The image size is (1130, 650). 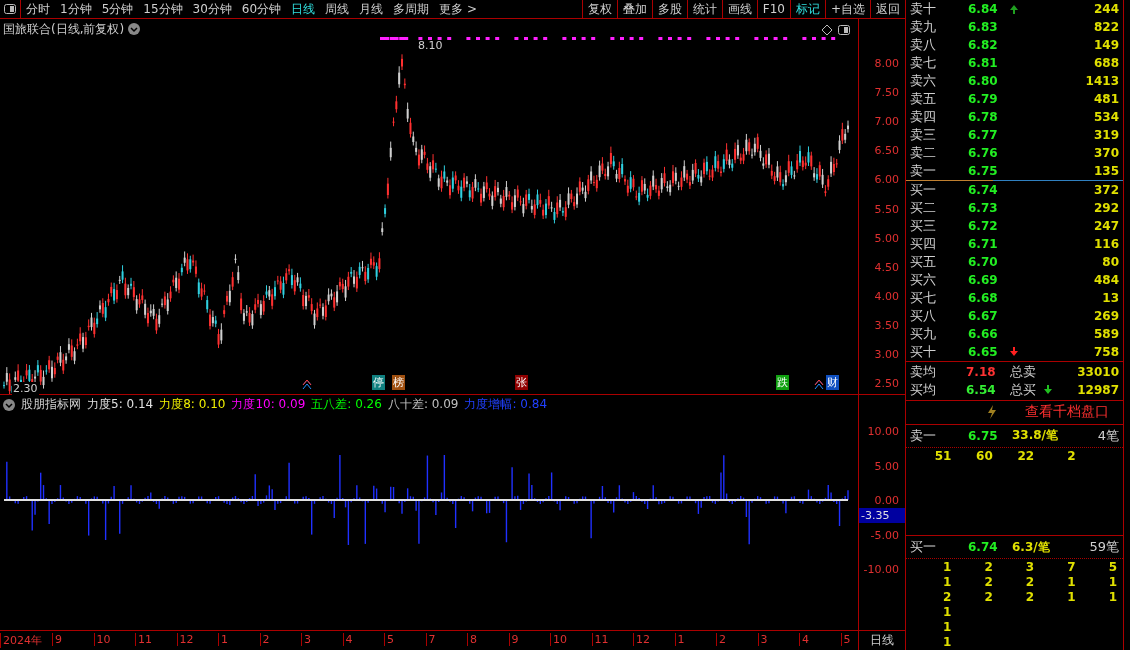 I want to click on event-tag: 停, so click(x=378, y=382).